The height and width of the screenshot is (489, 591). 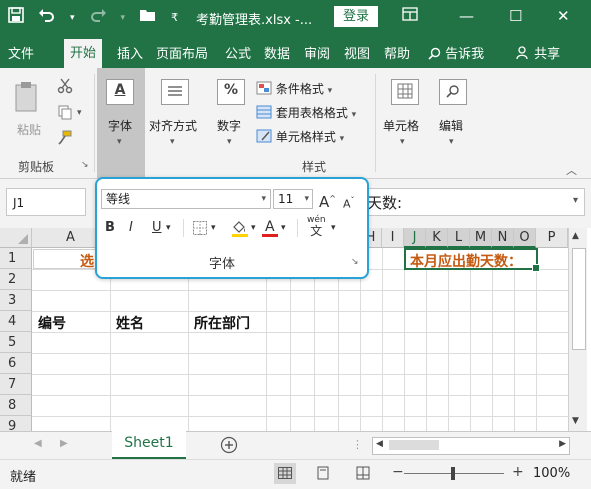 I want to click on expand-formula-icon: ▾, so click(x=575, y=200).